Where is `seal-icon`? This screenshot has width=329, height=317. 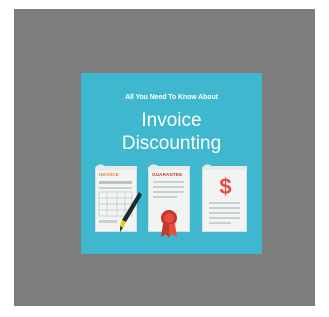
seal-icon is located at coordinates (169, 224).